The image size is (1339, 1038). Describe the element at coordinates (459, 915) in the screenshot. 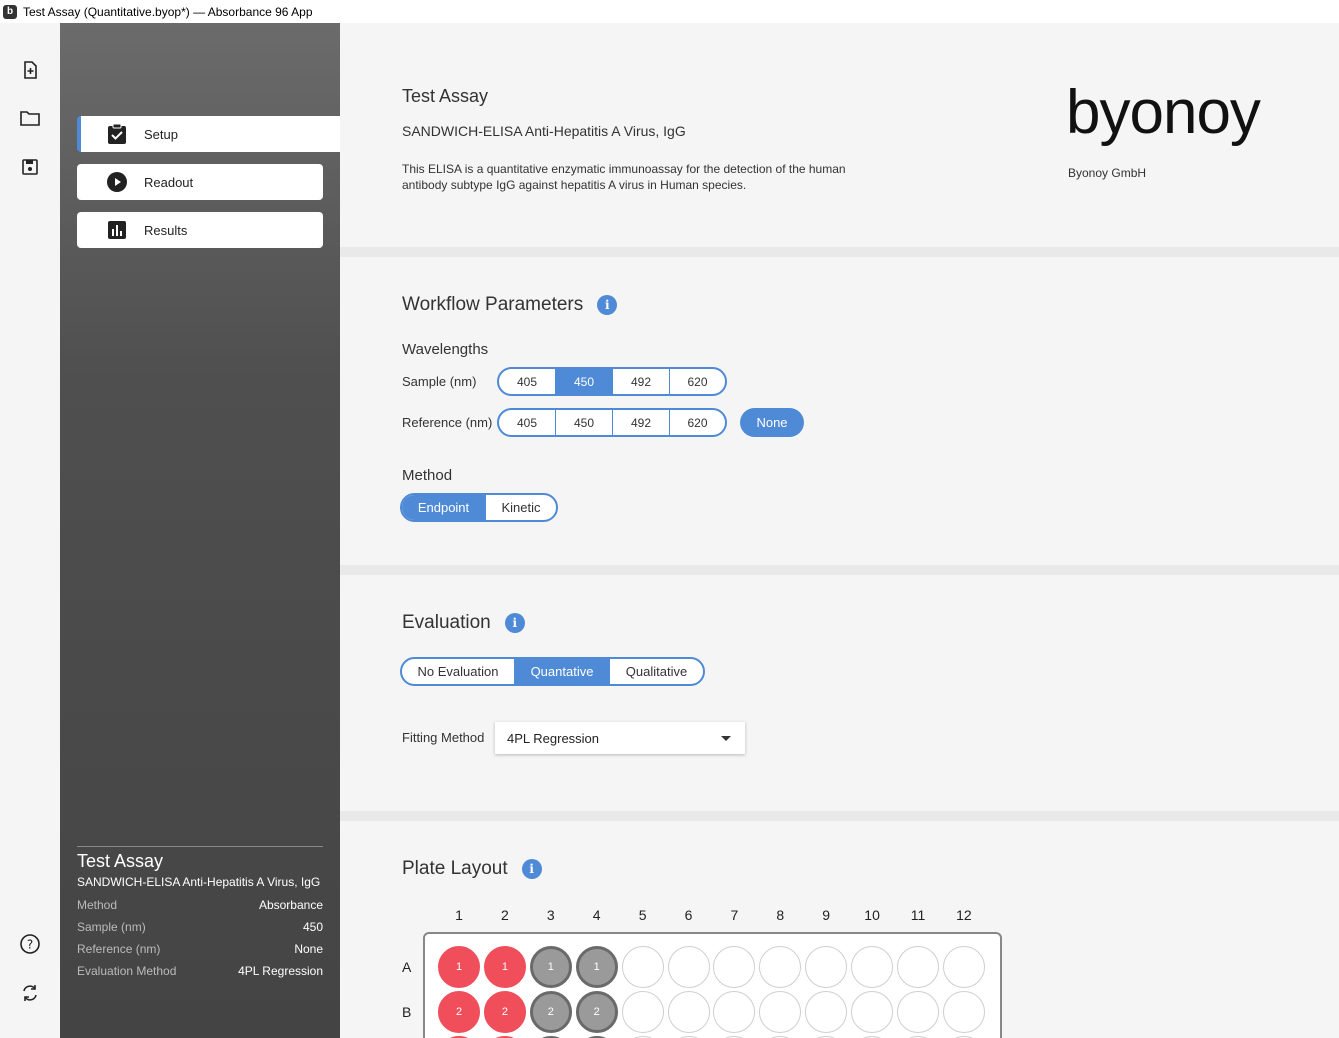

I see `plate-column-label: 1` at that location.